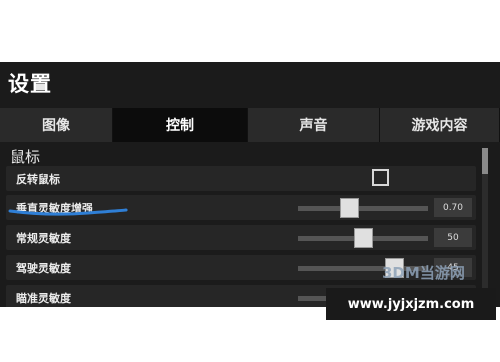 The image size is (500, 362). What do you see at coordinates (43, 298) in the screenshot?
I see `setting-label: 瞄准灵敏度` at bounding box center [43, 298].